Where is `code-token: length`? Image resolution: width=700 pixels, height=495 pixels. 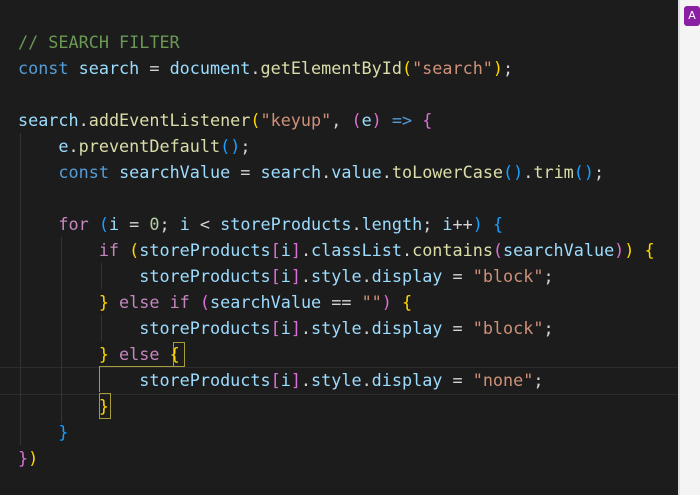 code-token: length is located at coordinates (392, 224).